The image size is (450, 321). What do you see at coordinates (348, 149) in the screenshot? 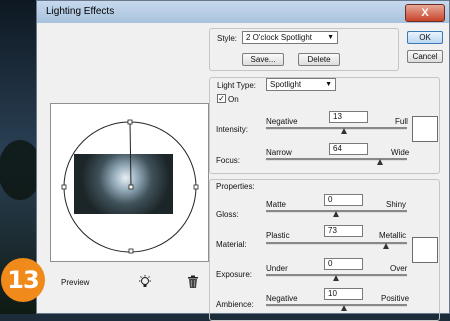
I see `focus-field: 64` at bounding box center [348, 149].